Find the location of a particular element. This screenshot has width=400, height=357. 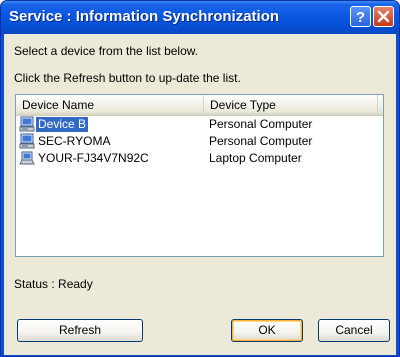

close-button is located at coordinates (383, 16).